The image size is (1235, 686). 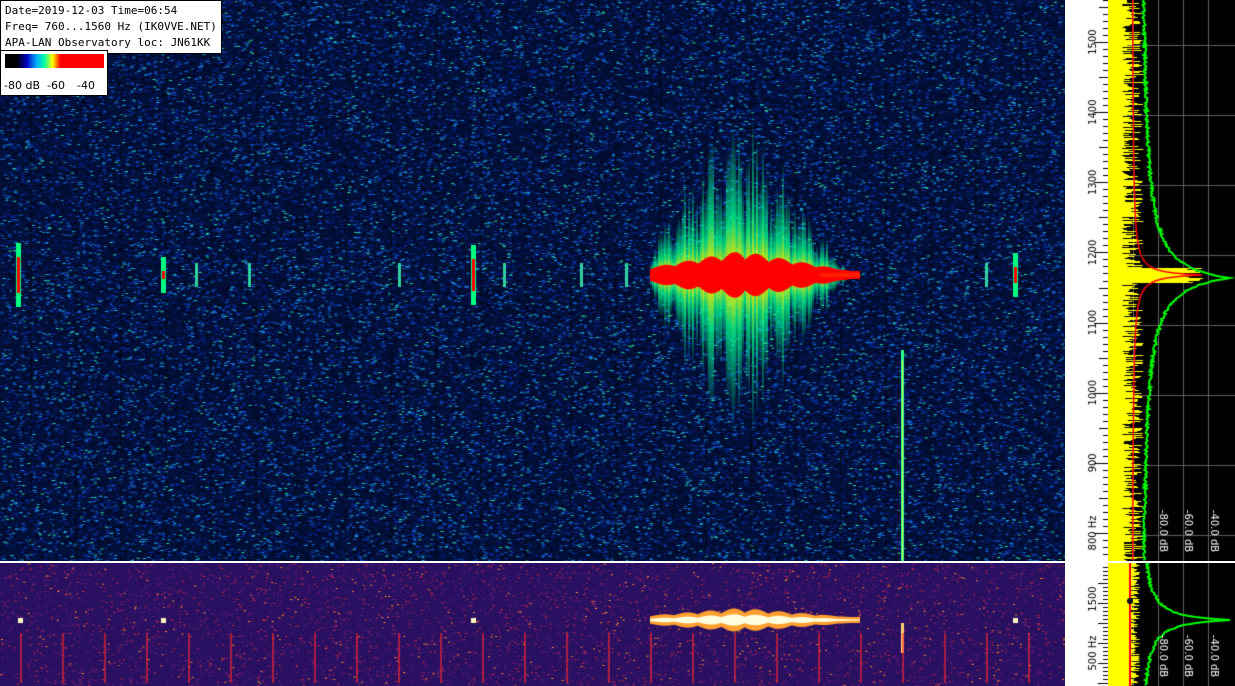 I want to click on frequency-axis, so click(x=1086, y=280).